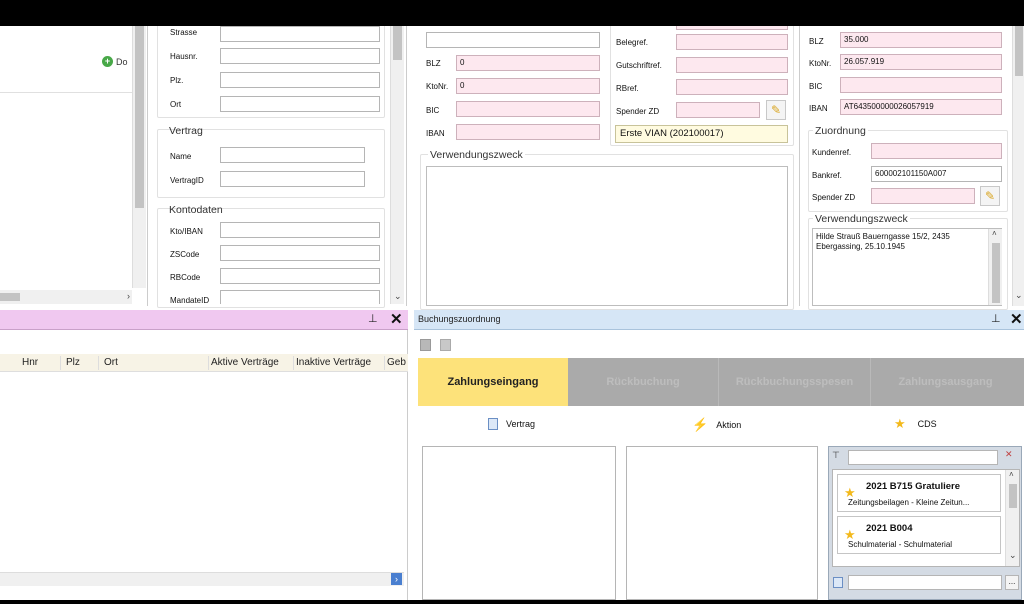  What do you see at coordinates (836, 455) in the screenshot?
I see `filter-icon: ⊤` at bounding box center [836, 455].